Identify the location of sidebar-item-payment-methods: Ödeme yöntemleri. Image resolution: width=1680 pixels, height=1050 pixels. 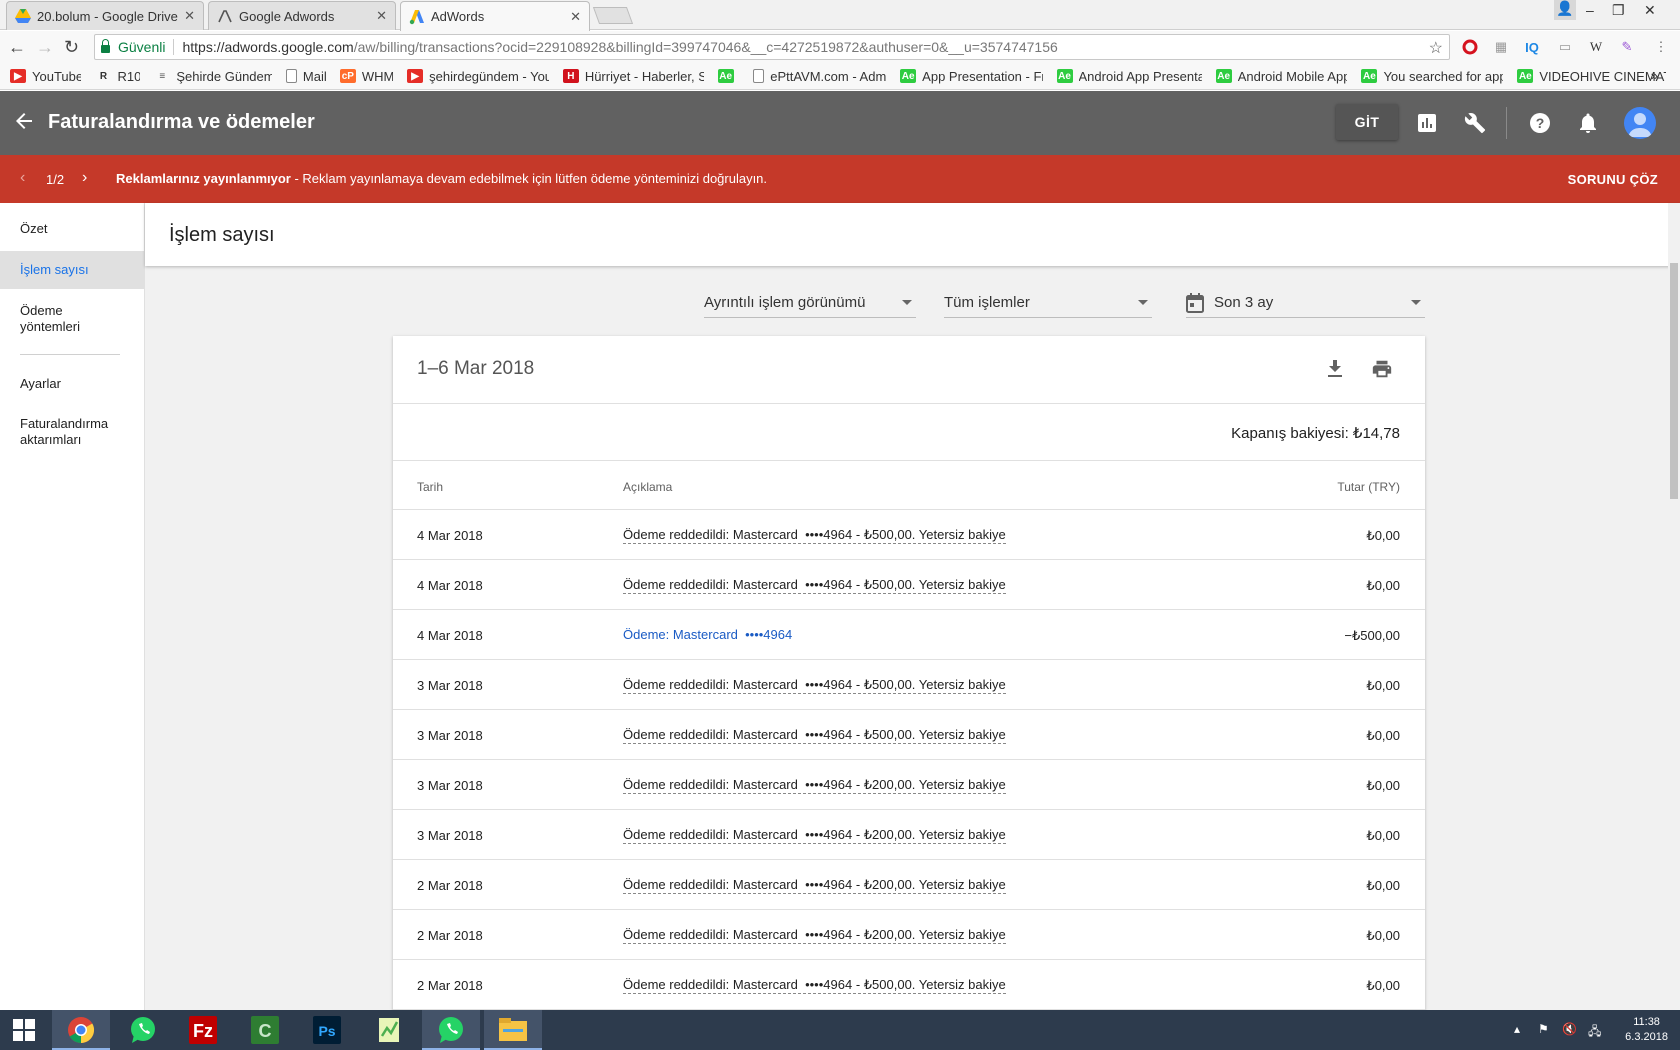
(55, 319).